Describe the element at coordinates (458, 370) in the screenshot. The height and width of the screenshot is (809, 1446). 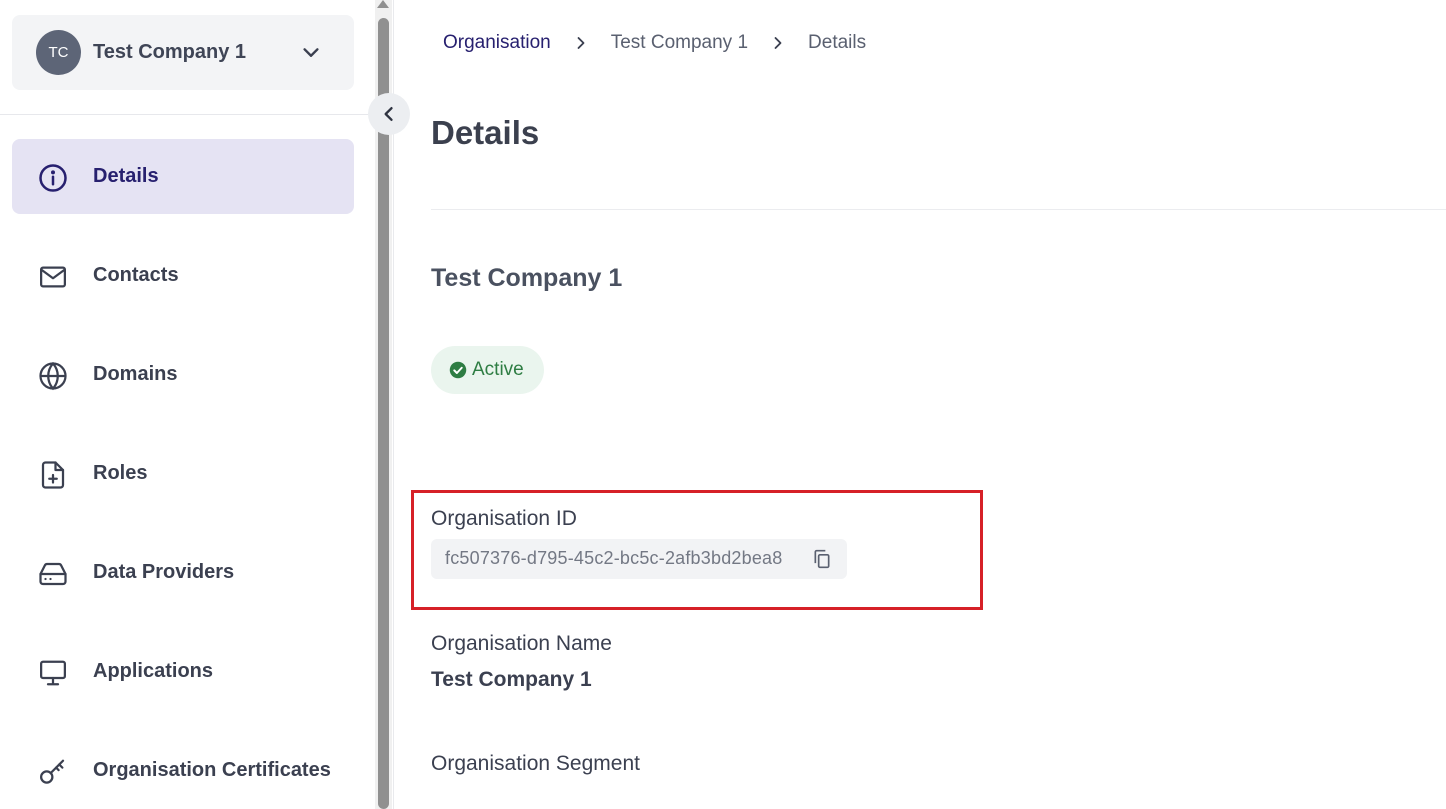
I see `check-circle-icon` at that location.